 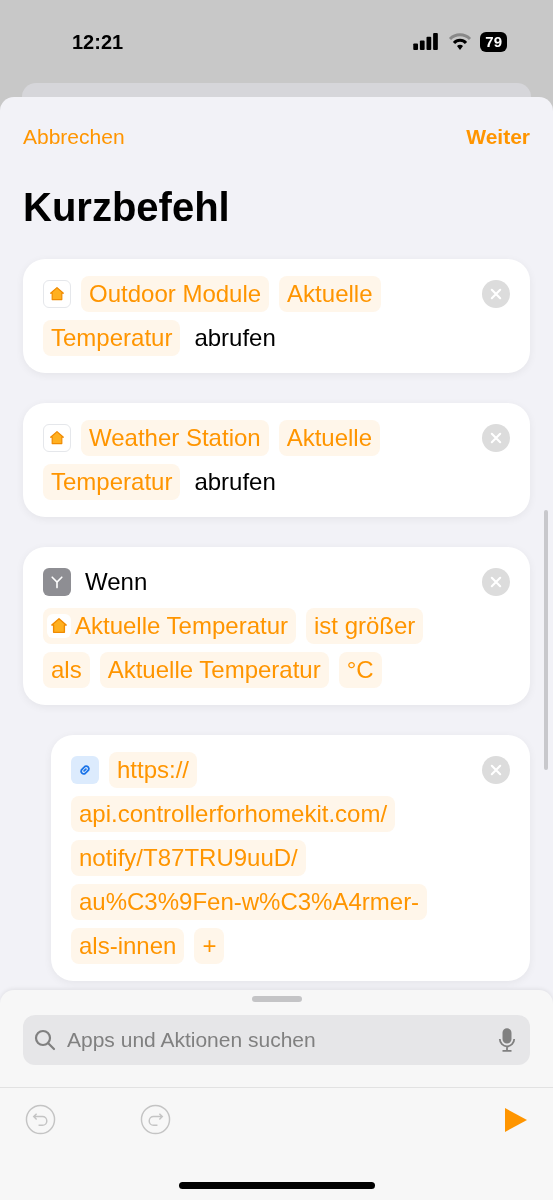 I want to click on parameter-token: ist größer, so click(x=365, y=625).